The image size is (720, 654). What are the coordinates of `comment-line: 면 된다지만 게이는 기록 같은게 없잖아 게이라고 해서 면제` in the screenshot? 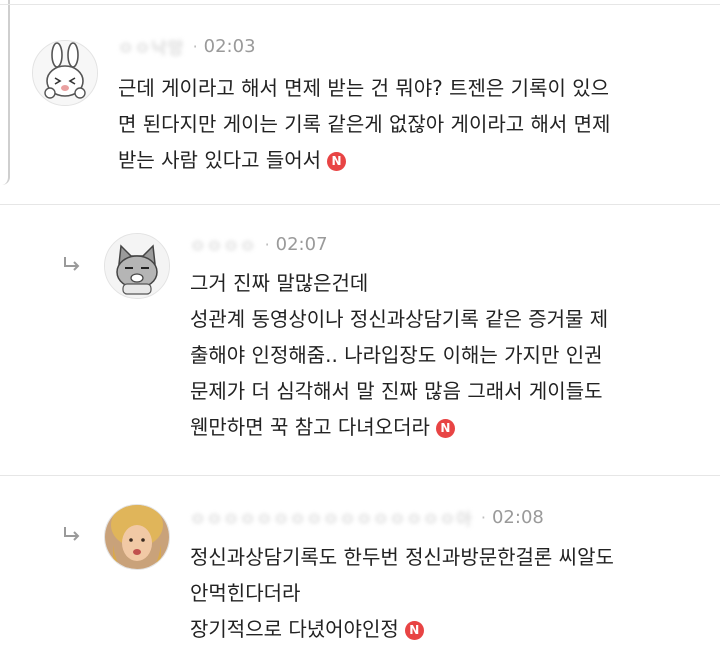 It's located at (364, 124).